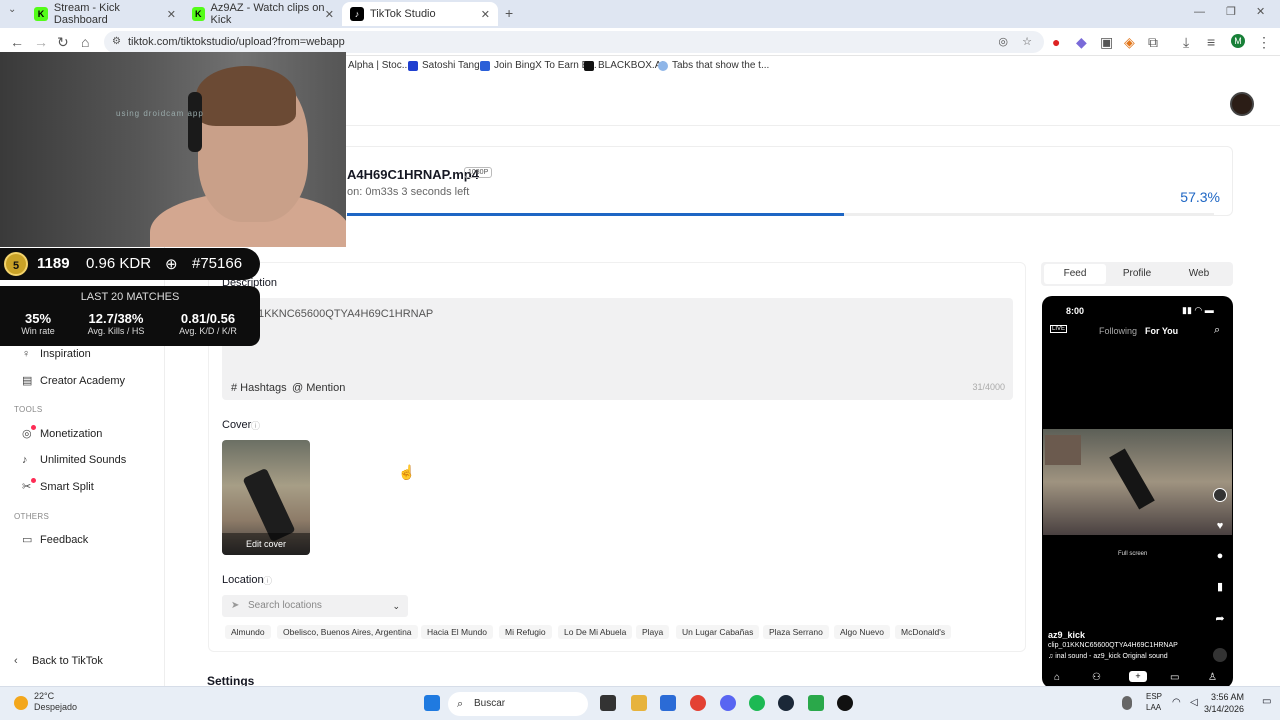 This screenshot has width=1280, height=720. I want to click on sidebar-item-creator-academy: ▤ Creator Academy, so click(73, 381).